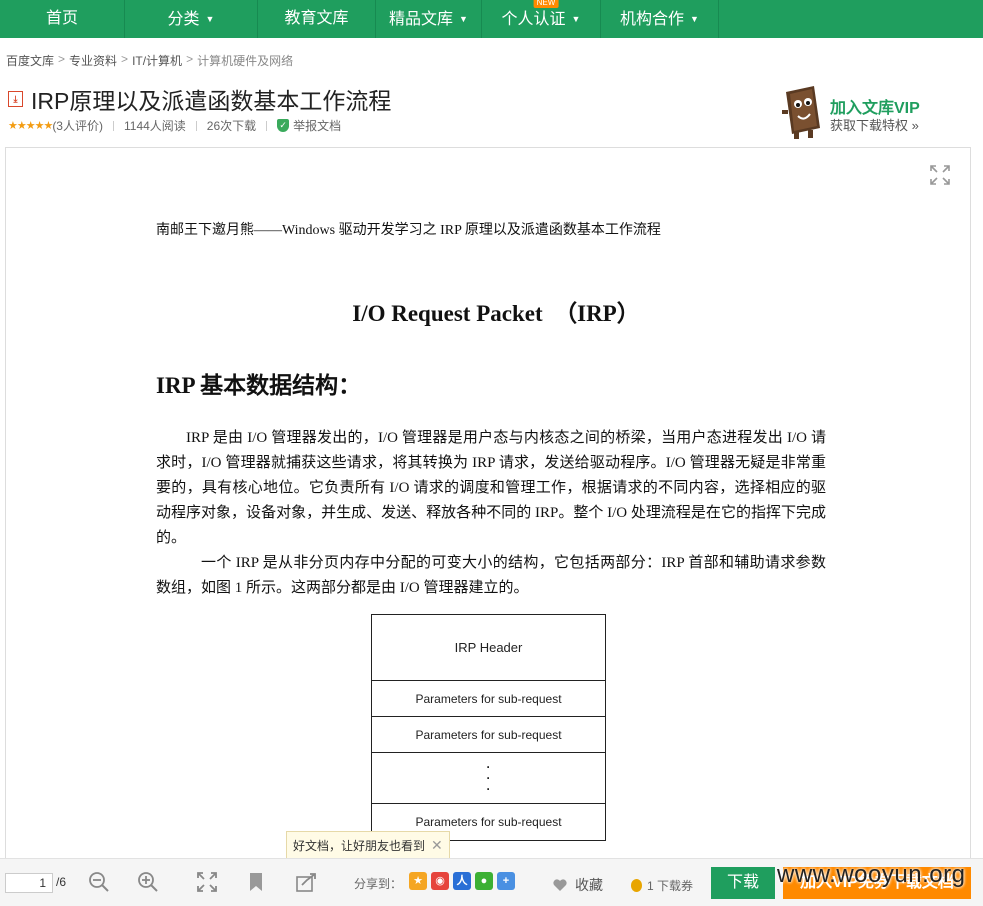 The width and height of the screenshot is (983, 906). What do you see at coordinates (801, 112) in the screenshot?
I see `book-mascot-icon` at bounding box center [801, 112].